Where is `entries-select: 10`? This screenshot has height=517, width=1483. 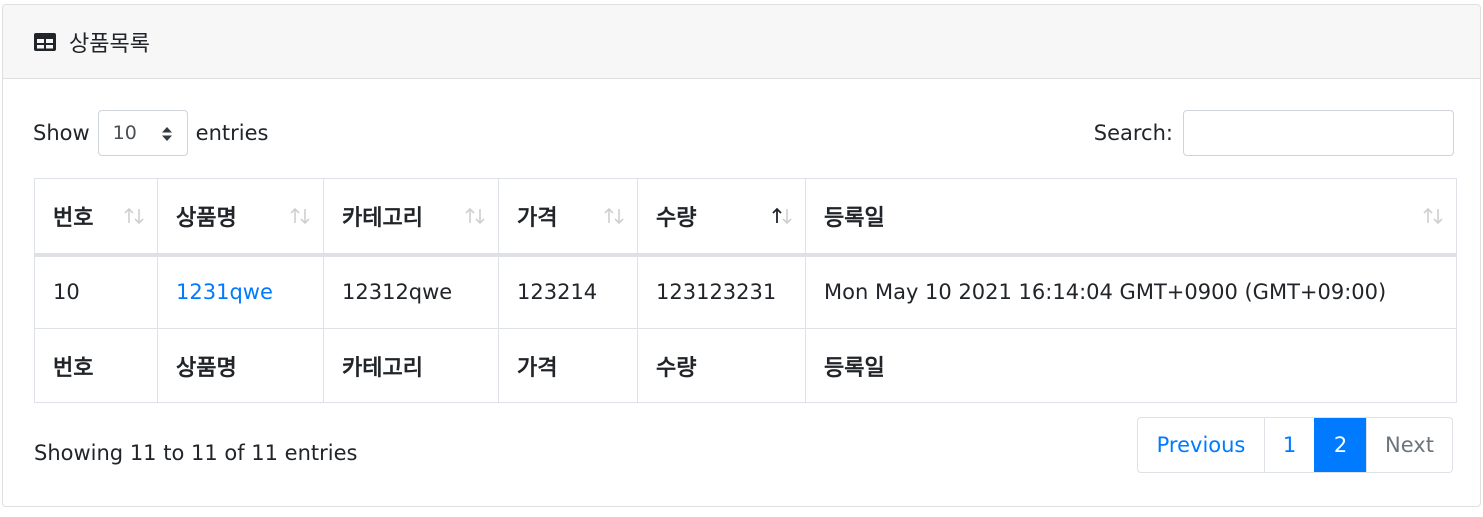
entries-select: 10 is located at coordinates (142, 133).